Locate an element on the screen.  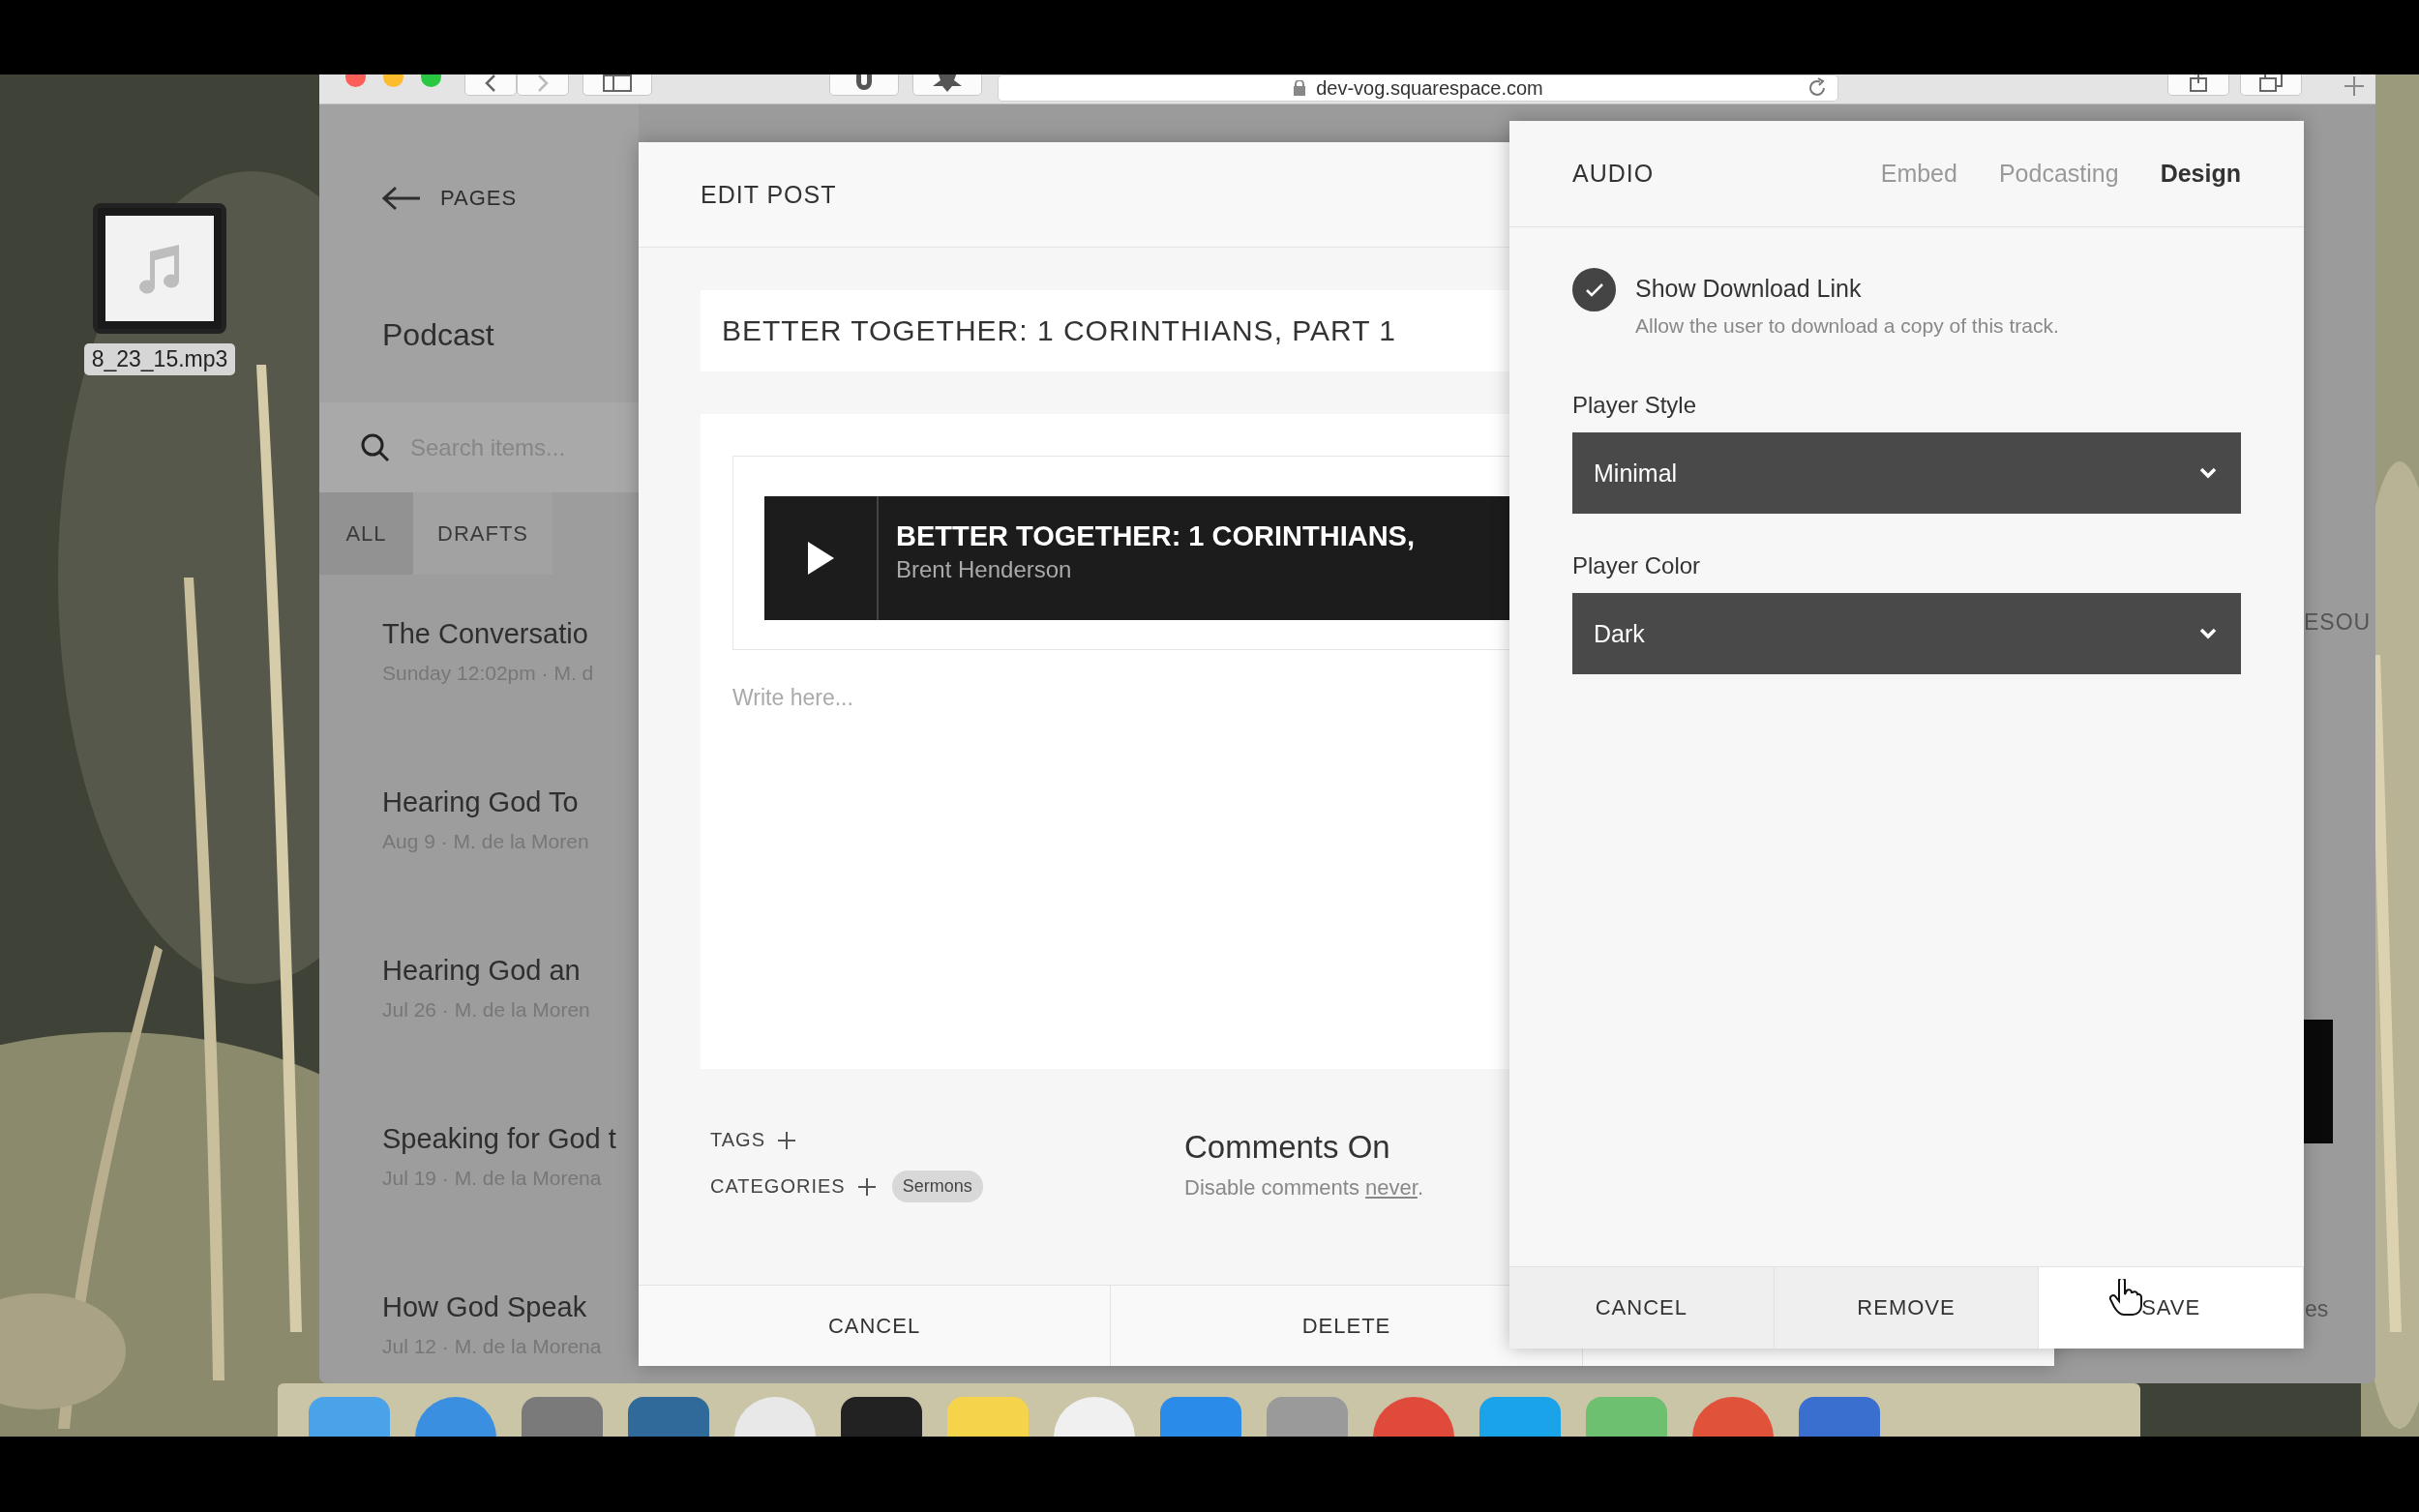
check-icon is located at coordinates (1594, 290).